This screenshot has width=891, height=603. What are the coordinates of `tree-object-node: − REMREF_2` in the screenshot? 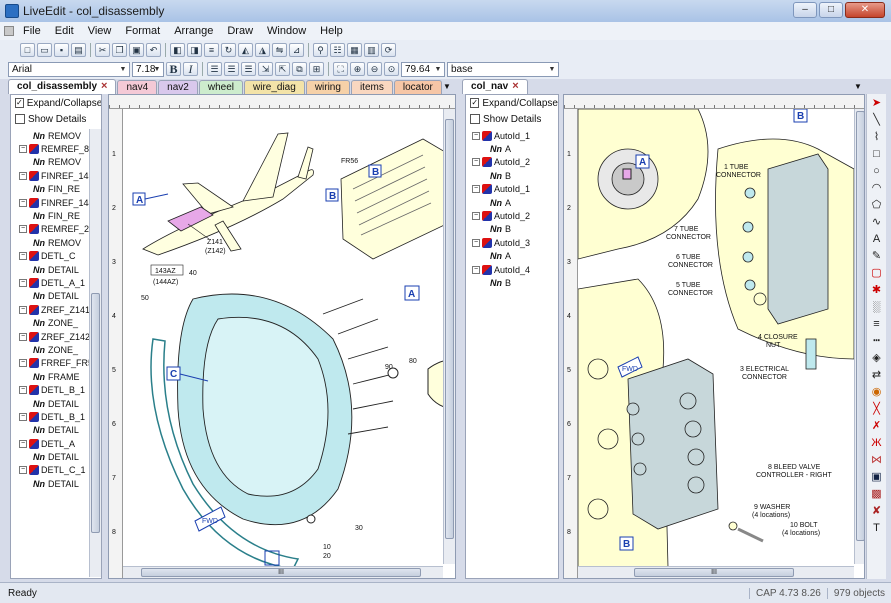 It's located at (56, 229).